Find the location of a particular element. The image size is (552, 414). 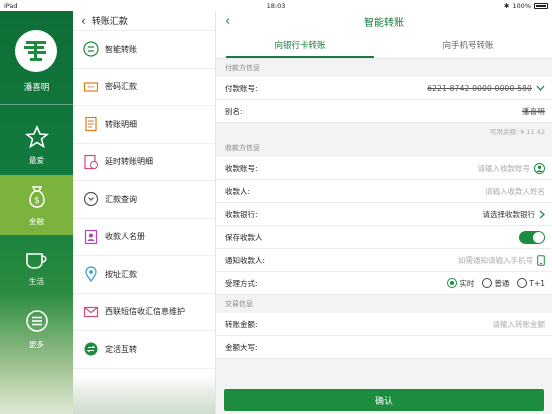

amount-label: 转账金额: is located at coordinates (241, 324).